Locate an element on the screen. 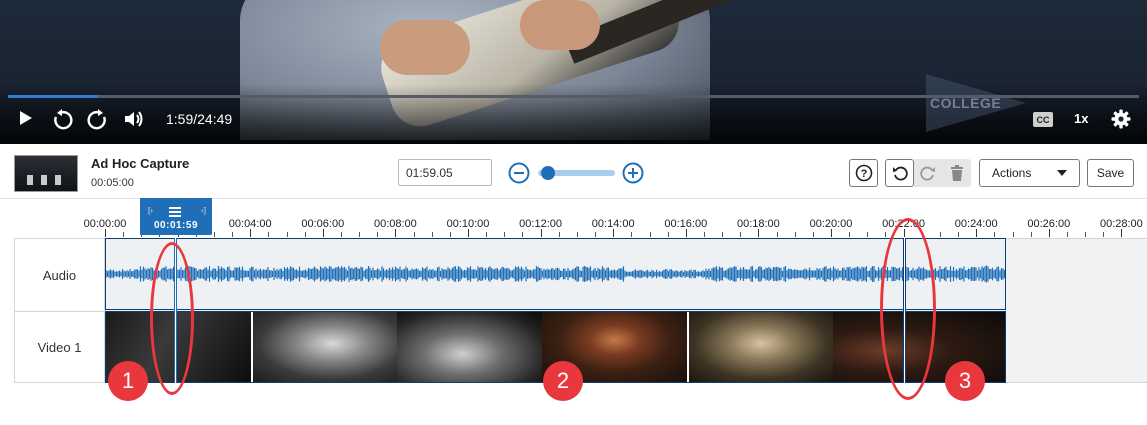 This screenshot has height=425, width=1147. rewind-icon is located at coordinates (63, 119).